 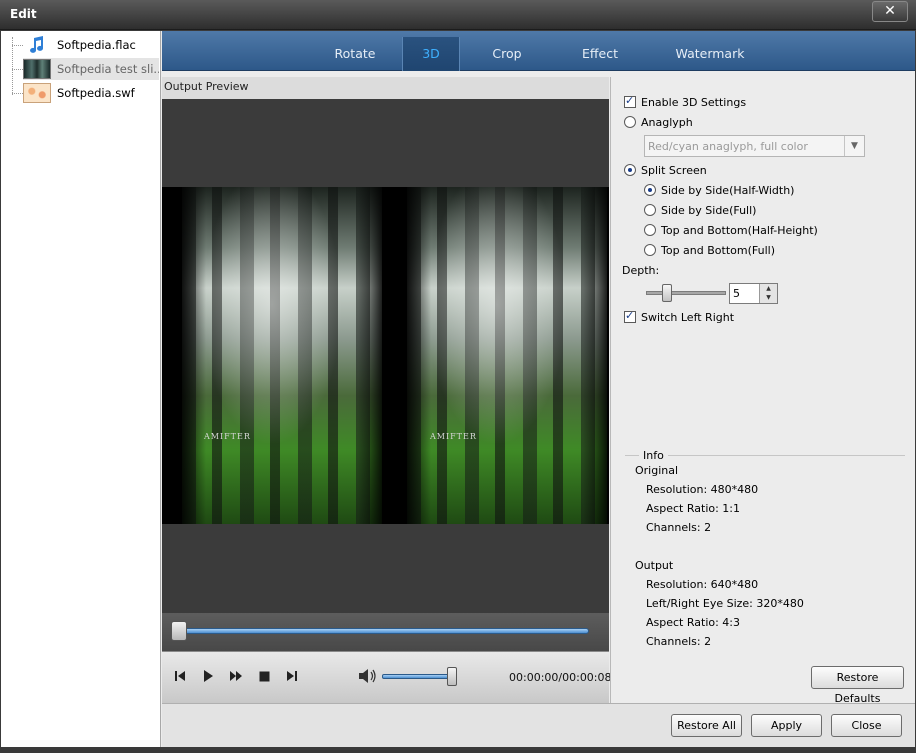 I want to click on spin-arrows-icon: ▲ ▼, so click(x=768, y=293).